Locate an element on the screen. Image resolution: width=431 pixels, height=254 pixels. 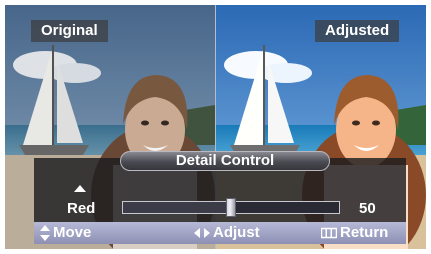
footer-return-label: Return is located at coordinates (364, 232).